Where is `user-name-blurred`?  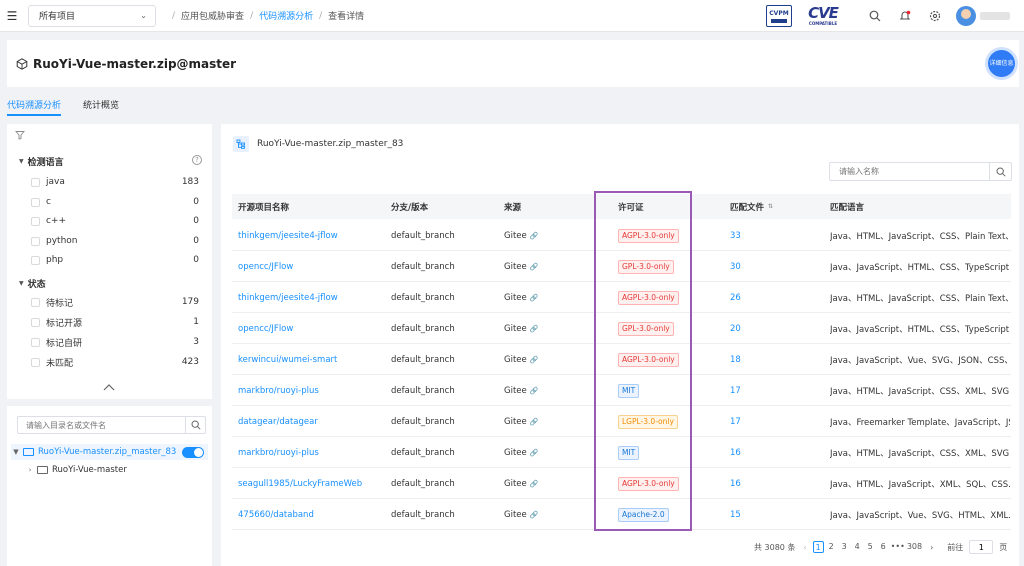
user-name-blurred is located at coordinates (995, 16).